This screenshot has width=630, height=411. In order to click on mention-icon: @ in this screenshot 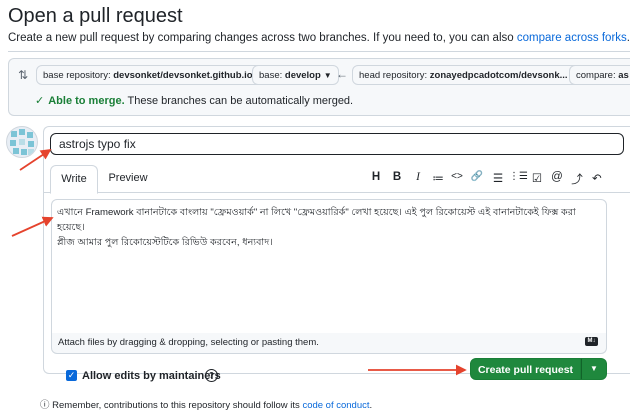, I will do `click(557, 177)`.